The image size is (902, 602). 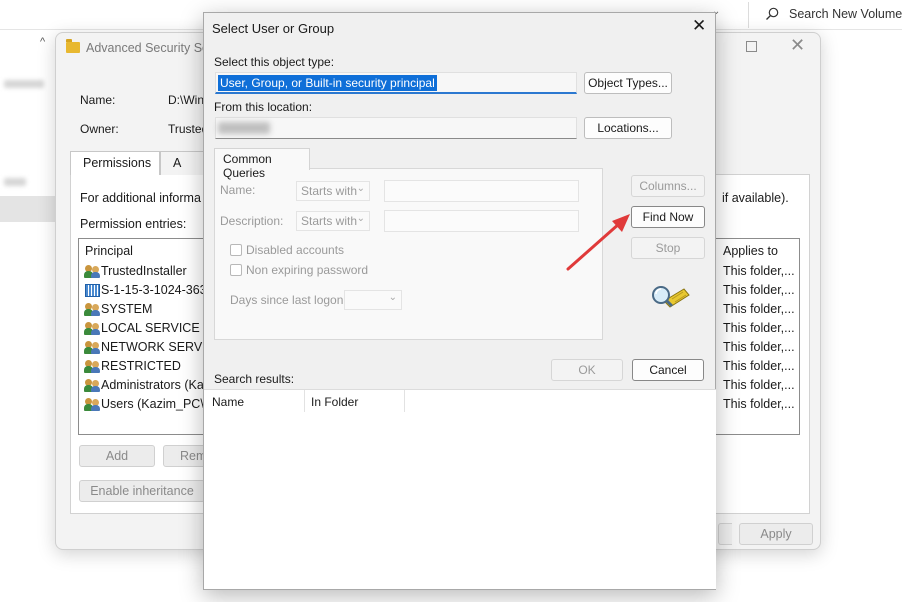 I want to click on explorer-search-box: Search New Volume (, so click(x=828, y=15).